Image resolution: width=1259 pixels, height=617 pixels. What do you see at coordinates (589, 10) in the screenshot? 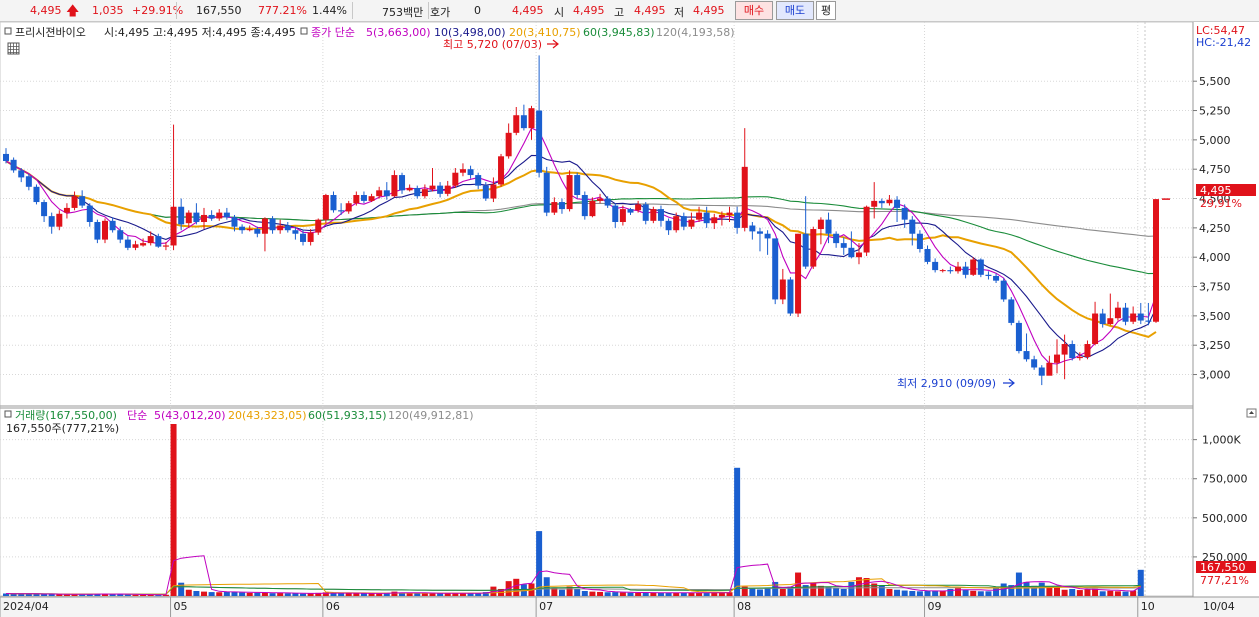
I see `open-value: 4,495` at bounding box center [589, 10].